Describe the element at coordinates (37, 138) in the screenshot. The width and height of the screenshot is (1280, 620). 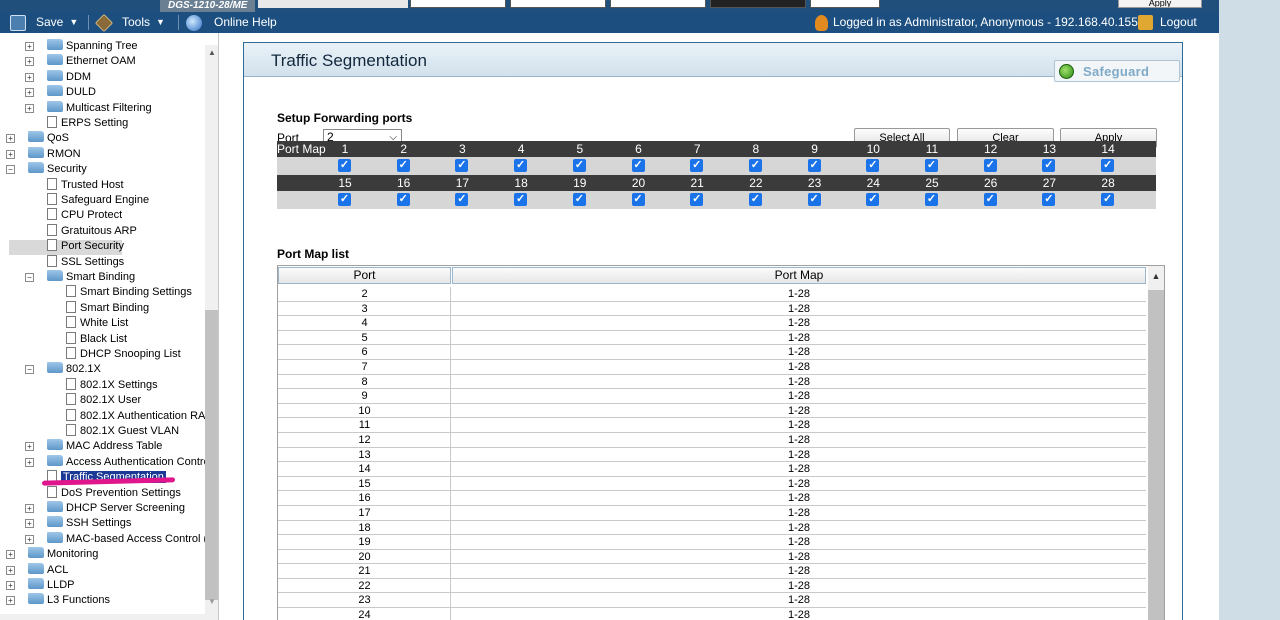
I see `tree-item: + QoS` at that location.